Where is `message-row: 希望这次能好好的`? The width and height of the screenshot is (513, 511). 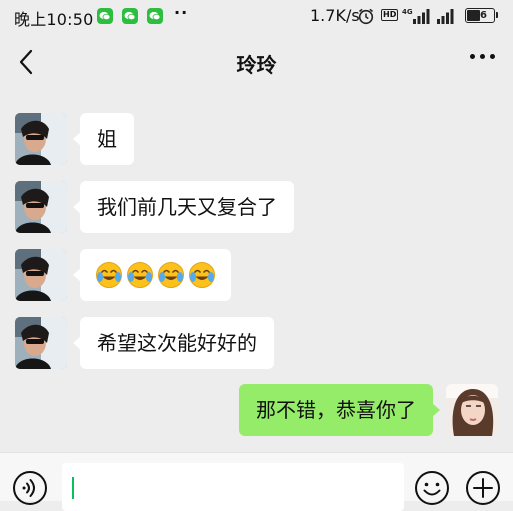
message-row: 希望这次能好好的 is located at coordinates (256, 343).